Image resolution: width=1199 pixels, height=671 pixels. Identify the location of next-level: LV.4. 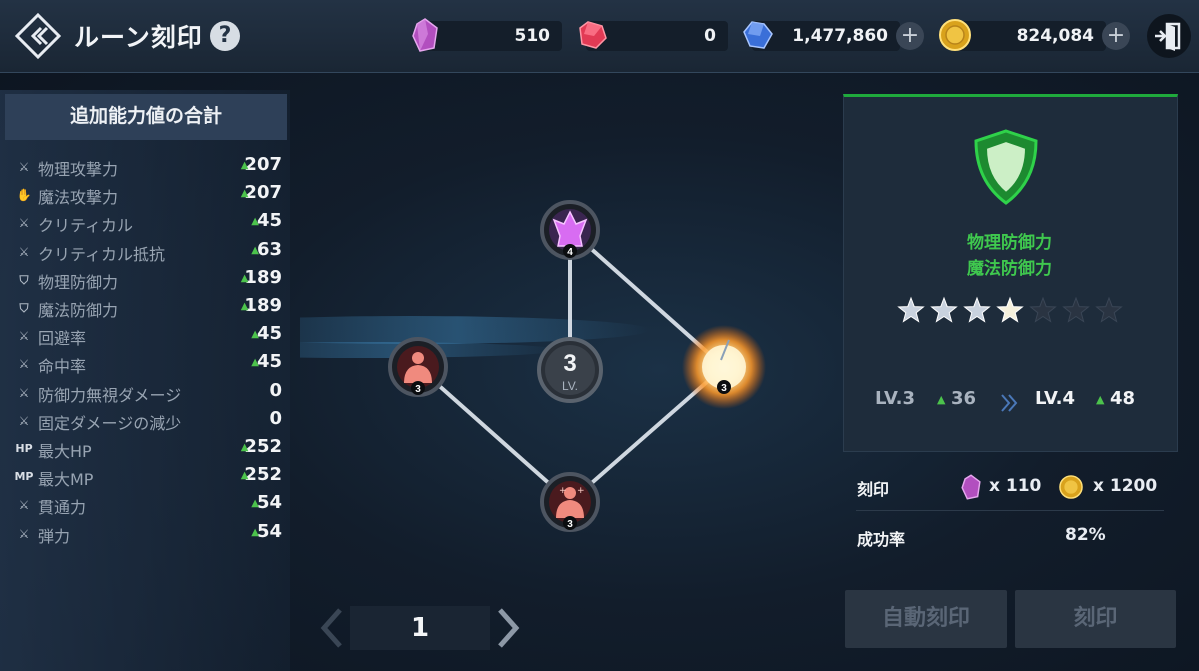
(1055, 398).